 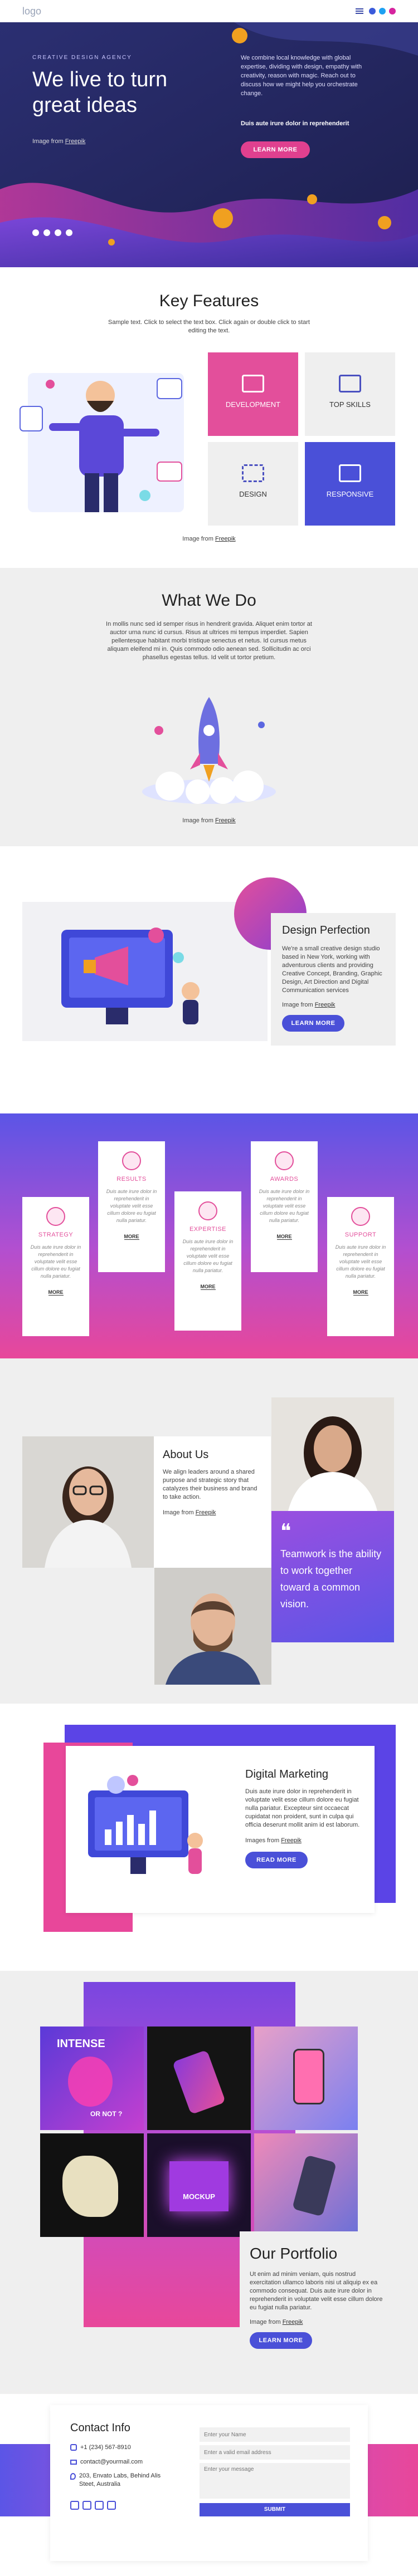 What do you see at coordinates (350, 473) in the screenshot?
I see `devices-icon` at bounding box center [350, 473].